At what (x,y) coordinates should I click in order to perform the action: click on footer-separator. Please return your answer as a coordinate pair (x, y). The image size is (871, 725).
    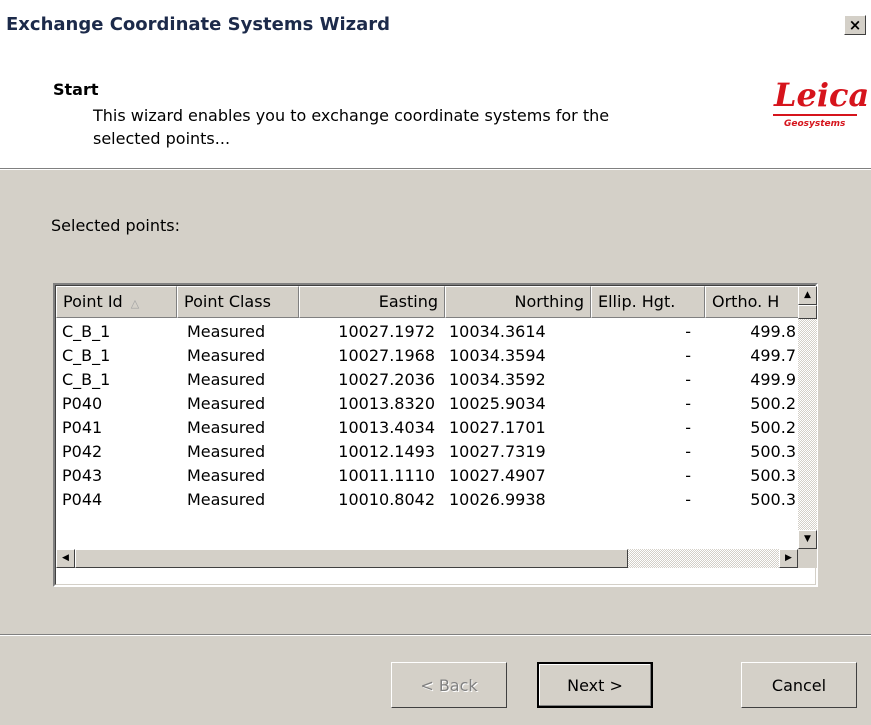
    Looking at the image, I should click on (435, 635).